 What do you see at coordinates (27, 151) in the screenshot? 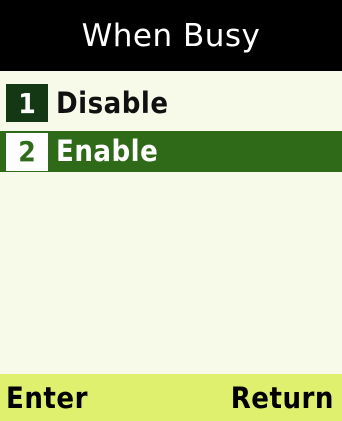
I see `menu-item-number: 2` at bounding box center [27, 151].